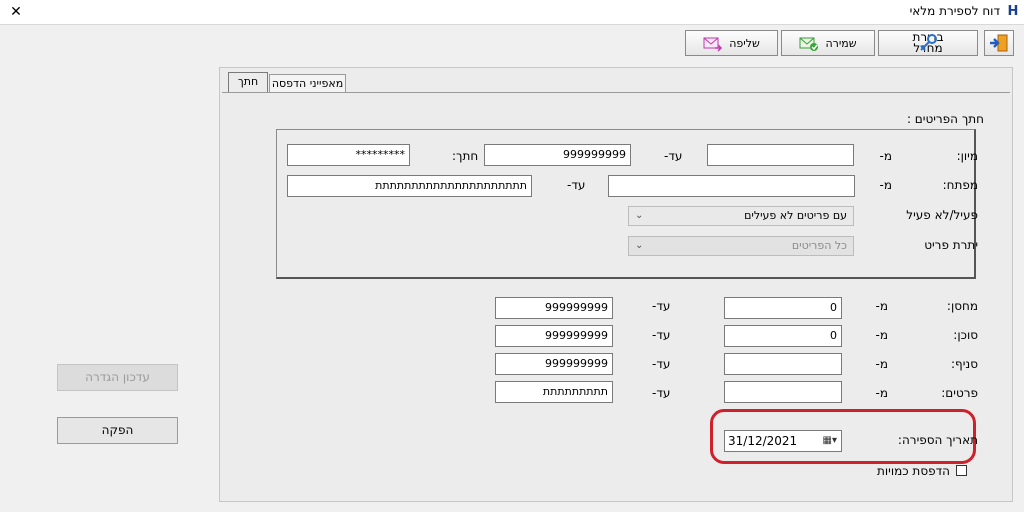 The height and width of the screenshot is (512, 1024). I want to click on branch-to-label: עד-, so click(661, 364).